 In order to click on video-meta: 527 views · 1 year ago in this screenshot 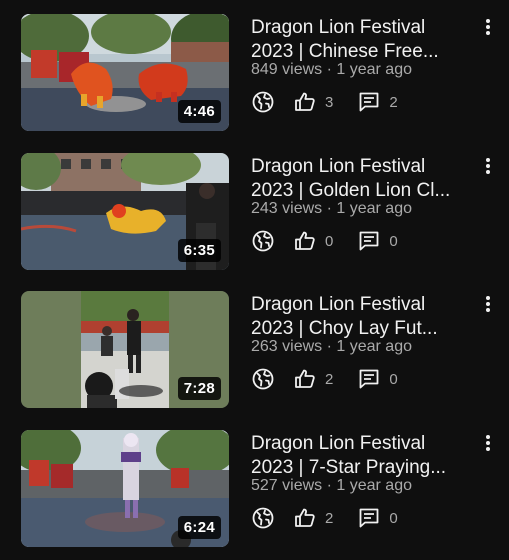, I will do `click(331, 486)`.